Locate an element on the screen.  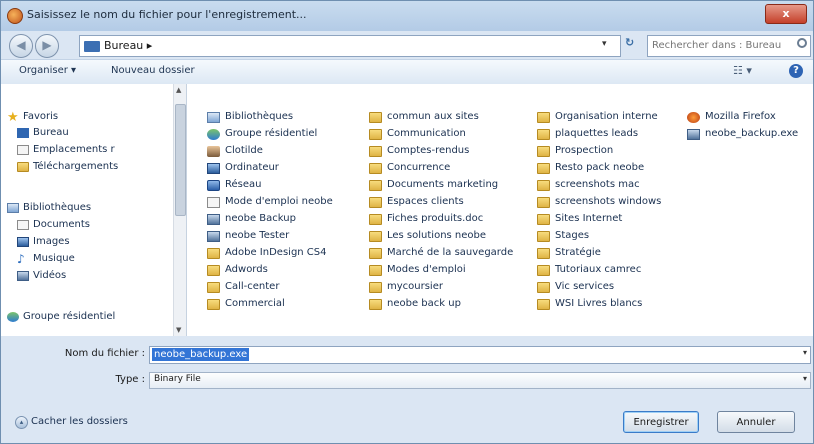
document-icon is located at coordinates (213, 202).